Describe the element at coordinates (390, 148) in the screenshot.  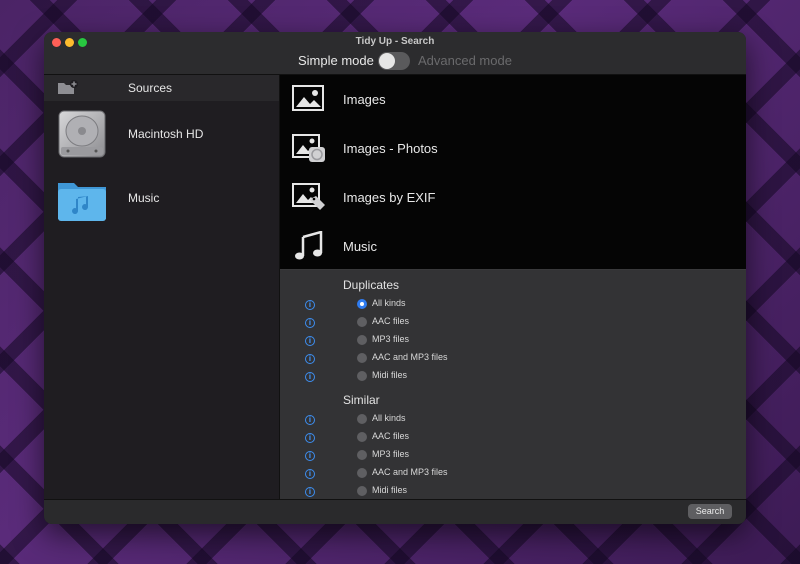
I see `preset-label: Images - Photos` at that location.